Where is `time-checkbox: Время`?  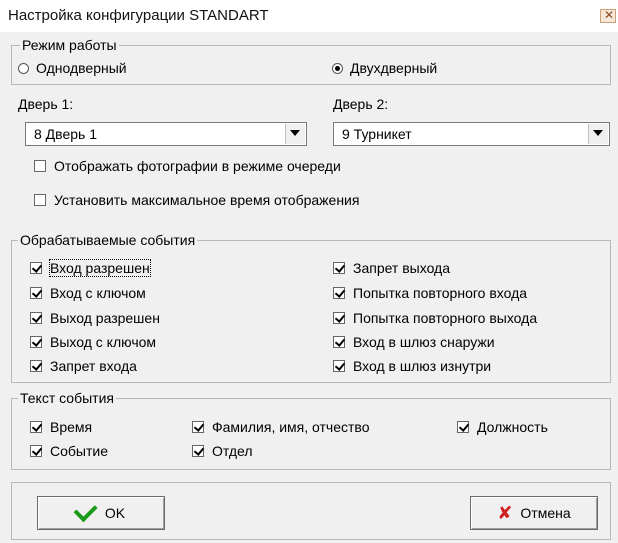
time-checkbox: Время is located at coordinates (61, 427).